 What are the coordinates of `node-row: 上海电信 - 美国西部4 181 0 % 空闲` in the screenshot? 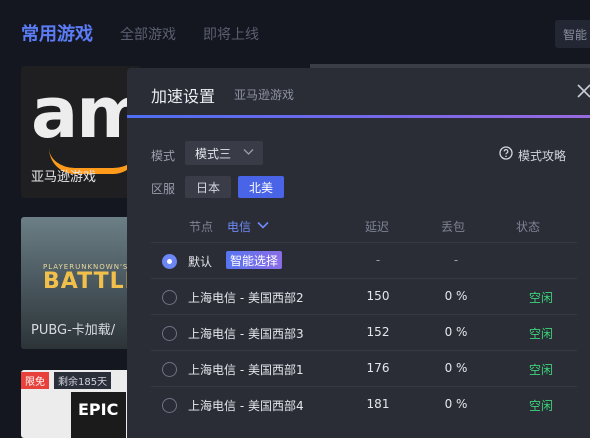 It's located at (364, 404).